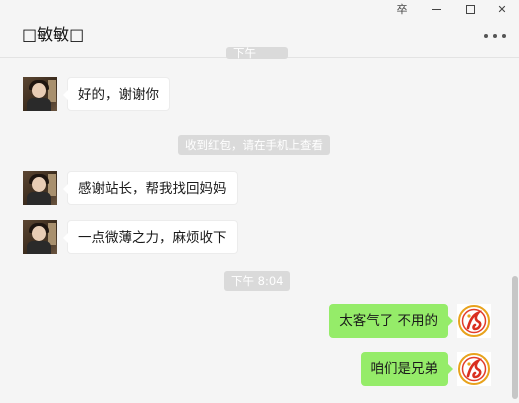 The height and width of the screenshot is (403, 519). Describe the element at coordinates (502, 9) in the screenshot. I see `close-icon: ✕` at that location.